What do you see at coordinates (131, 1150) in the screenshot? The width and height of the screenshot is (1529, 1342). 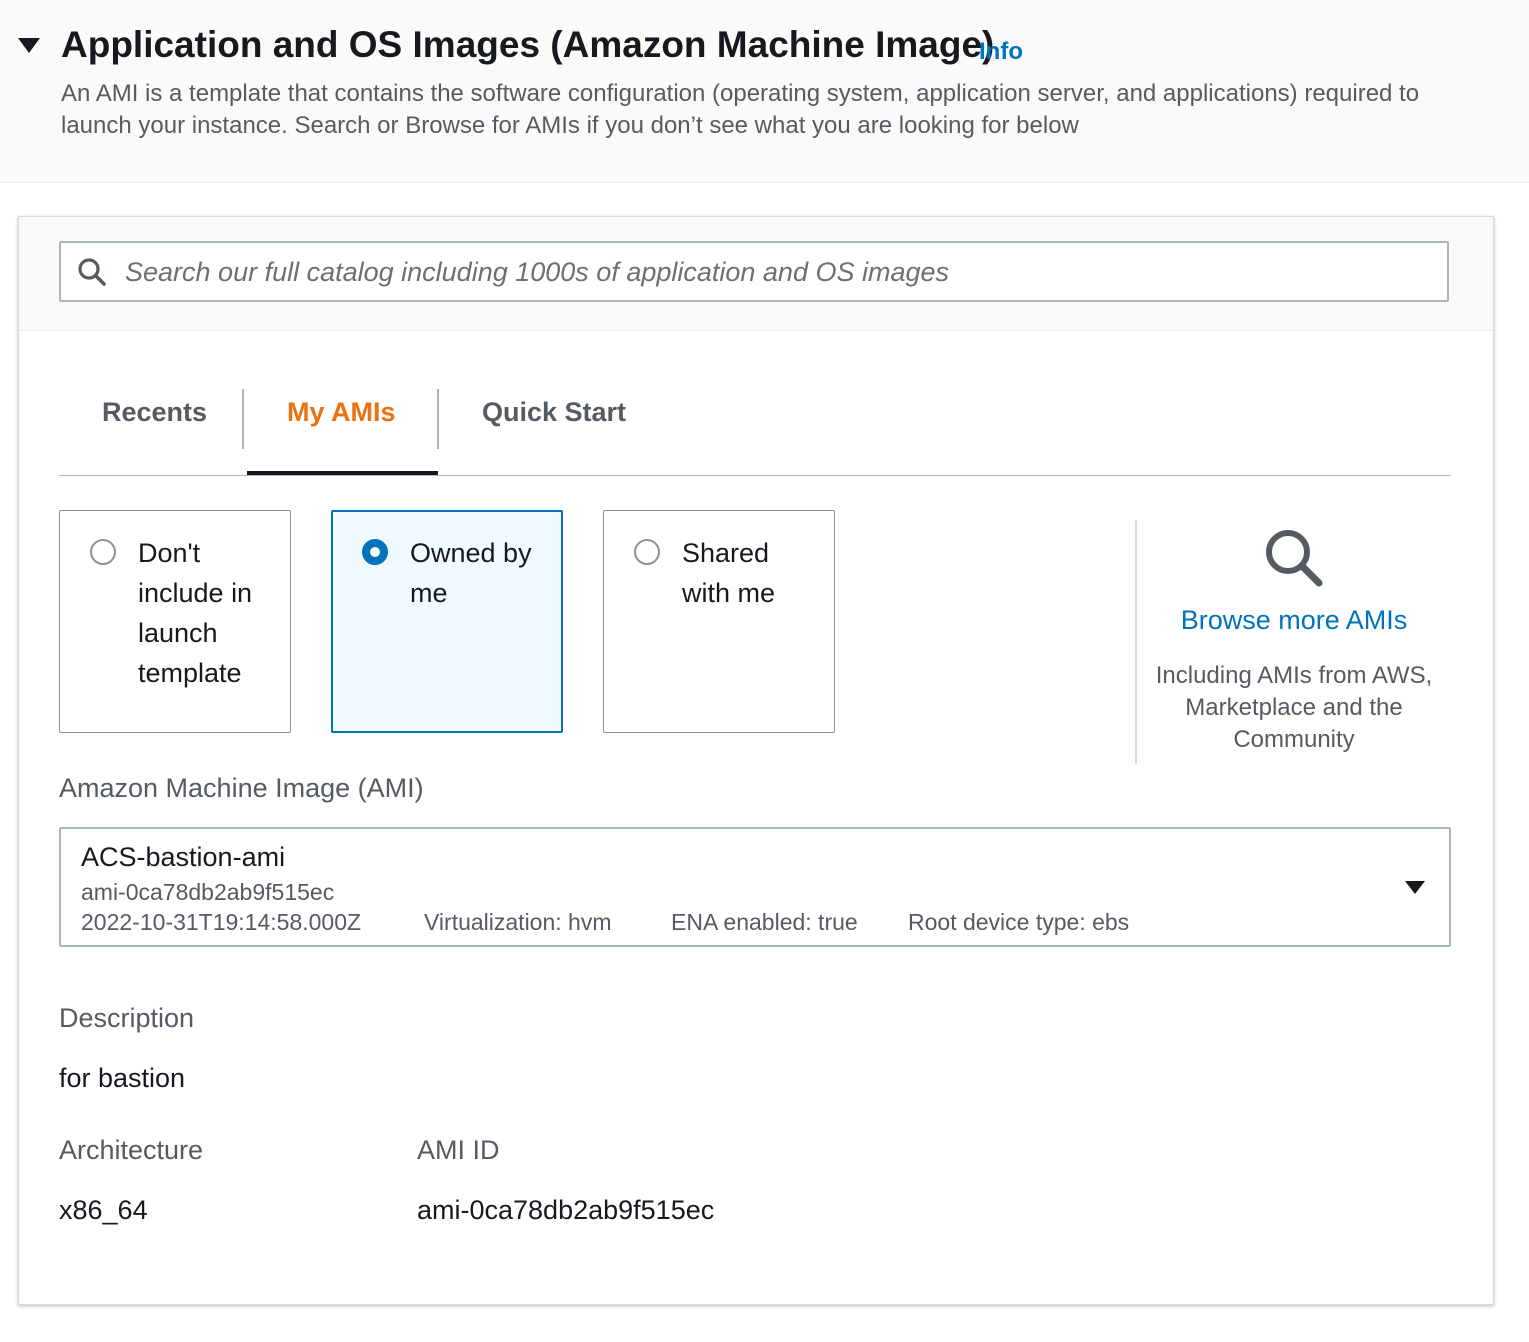 I see `architecture-label: Architecture` at bounding box center [131, 1150].